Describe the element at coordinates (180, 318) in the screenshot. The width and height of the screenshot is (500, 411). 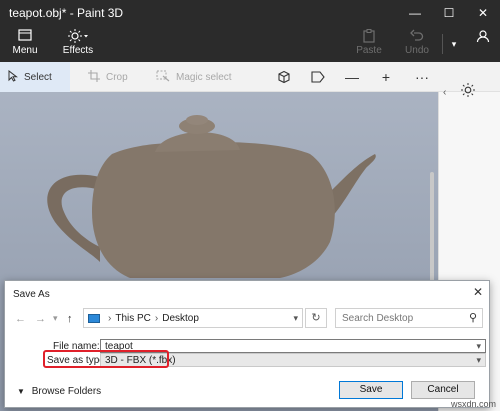
I see `breadcrumb-desktop: Desktop` at that location.